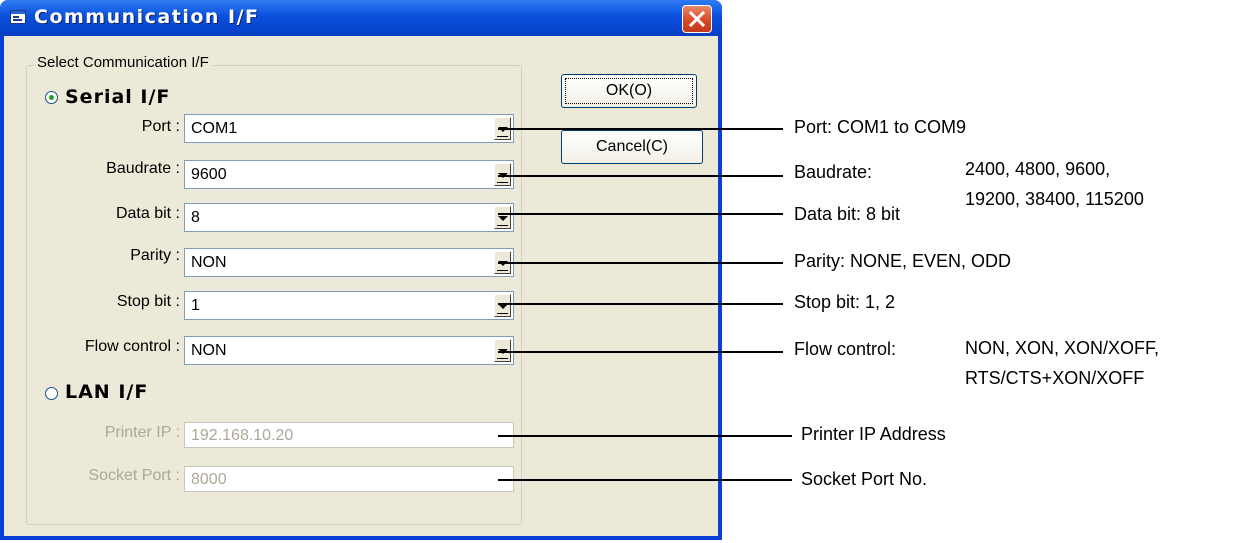  Describe the element at coordinates (629, 91) in the screenshot. I see `ok-button: OK(O)` at that location.